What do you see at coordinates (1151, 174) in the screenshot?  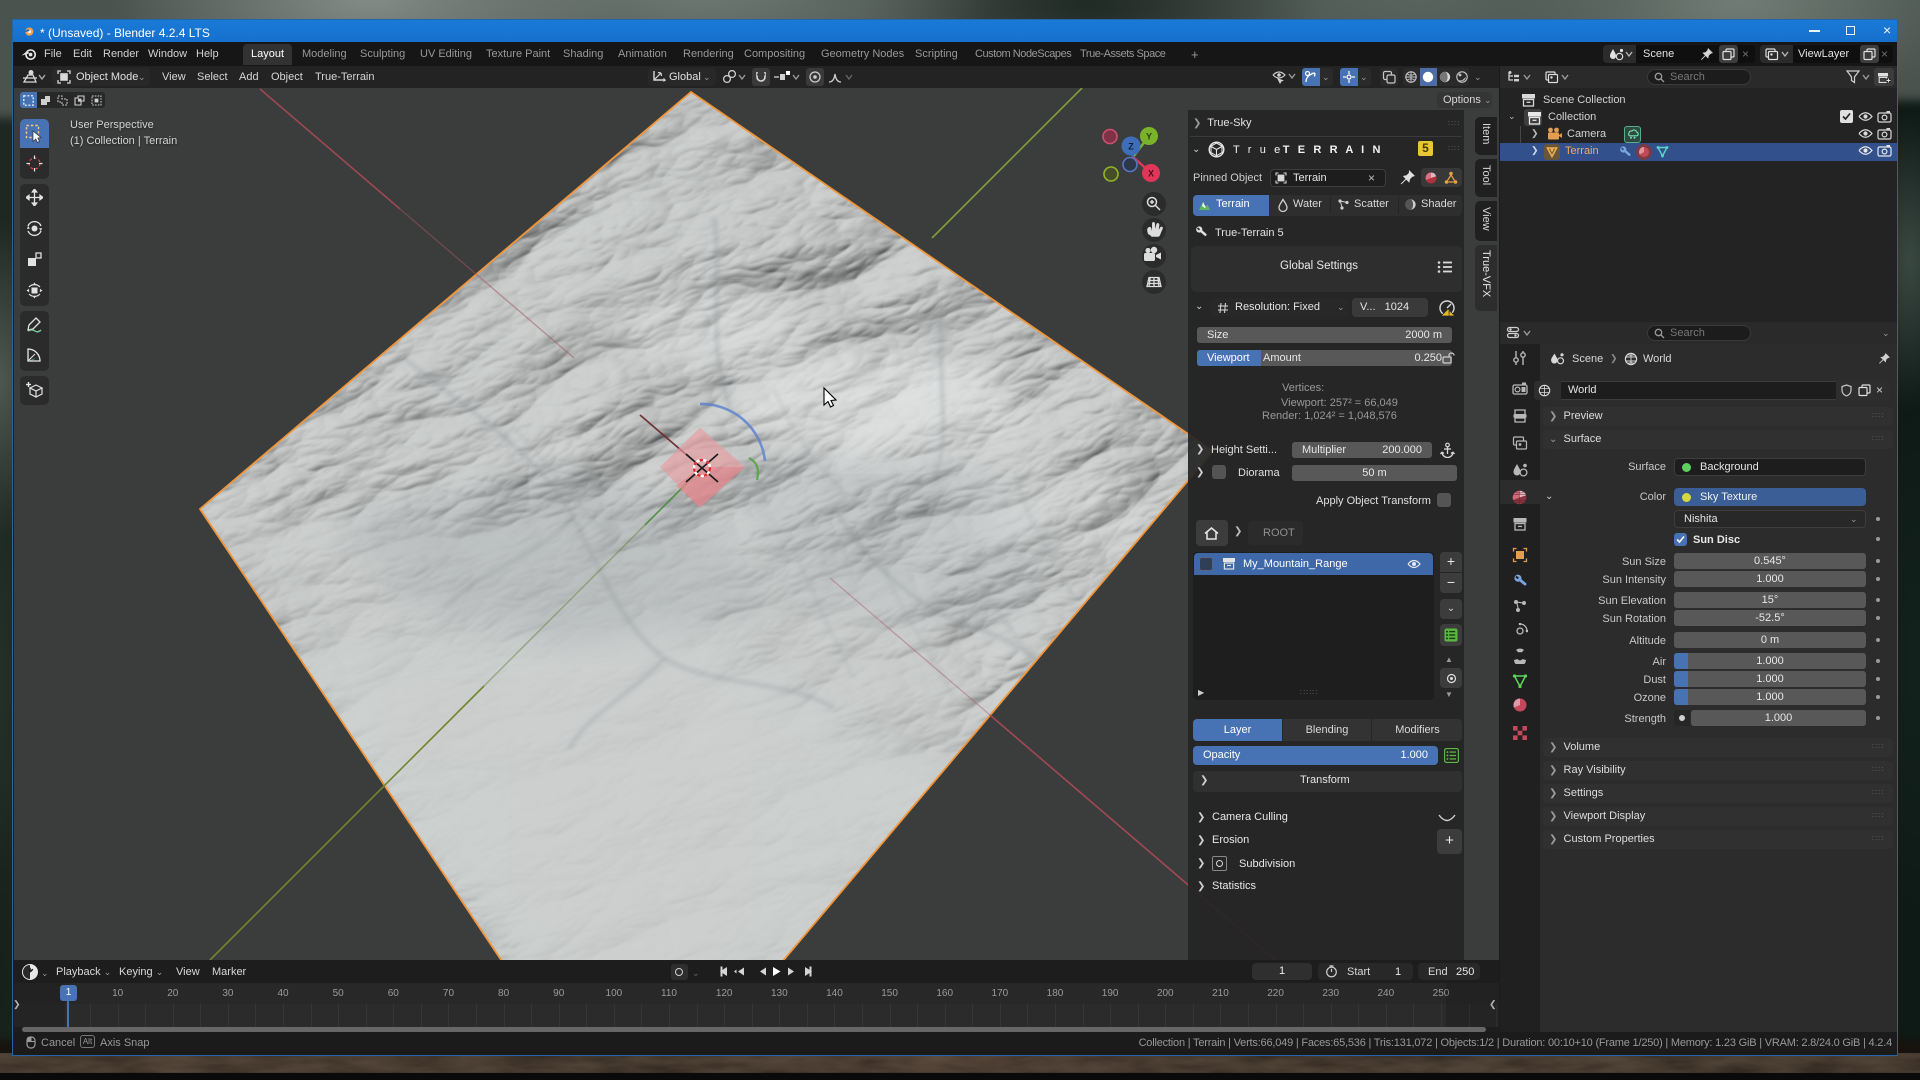 I see `svg-text: X` at bounding box center [1151, 174].